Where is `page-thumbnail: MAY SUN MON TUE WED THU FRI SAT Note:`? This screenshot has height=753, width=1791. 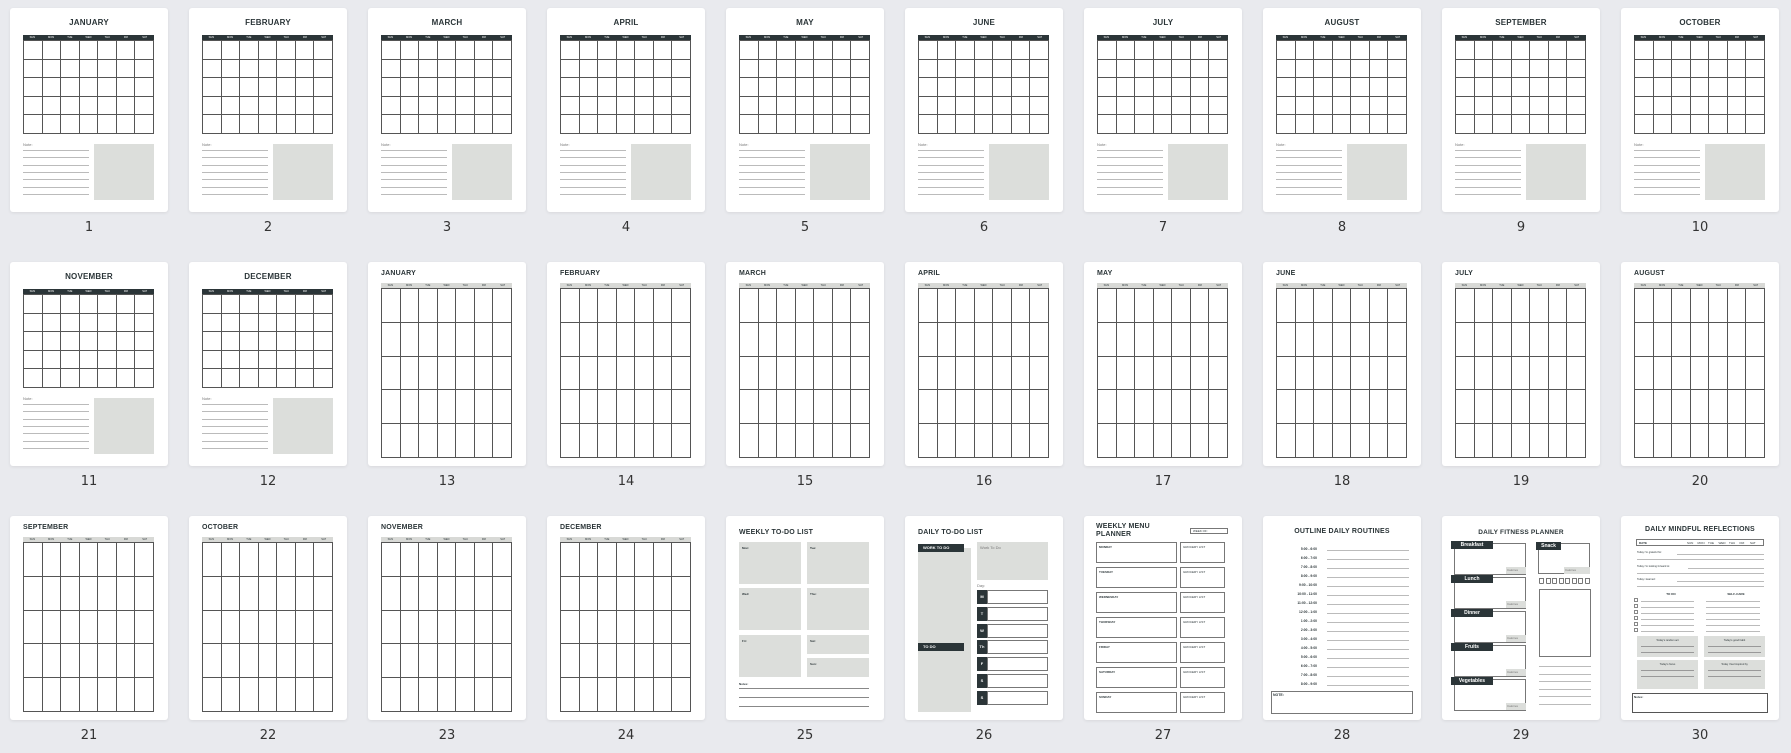 page-thumbnail: MAY SUN MON TUE WED THU FRI SAT Note: is located at coordinates (805, 110).